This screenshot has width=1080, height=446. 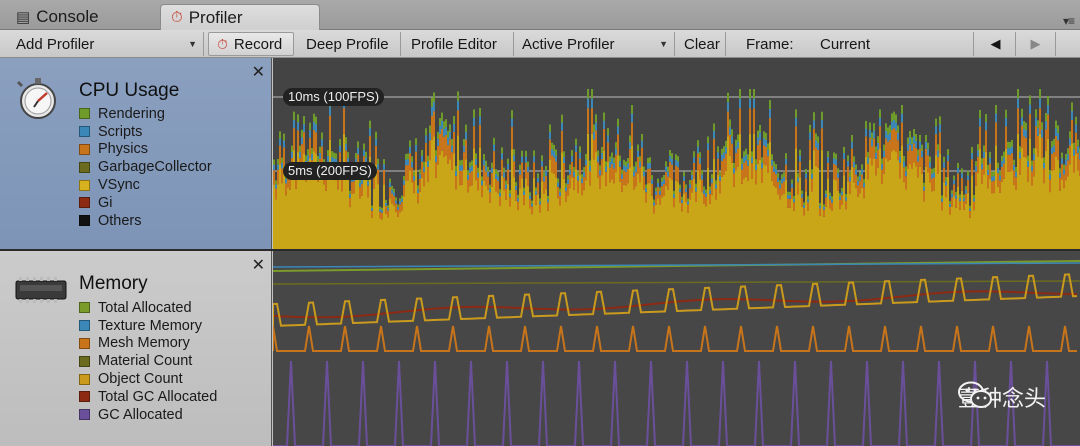 What do you see at coordinates (145, 132) in the screenshot?
I see `legend-item-scripts: Scripts` at bounding box center [145, 132].